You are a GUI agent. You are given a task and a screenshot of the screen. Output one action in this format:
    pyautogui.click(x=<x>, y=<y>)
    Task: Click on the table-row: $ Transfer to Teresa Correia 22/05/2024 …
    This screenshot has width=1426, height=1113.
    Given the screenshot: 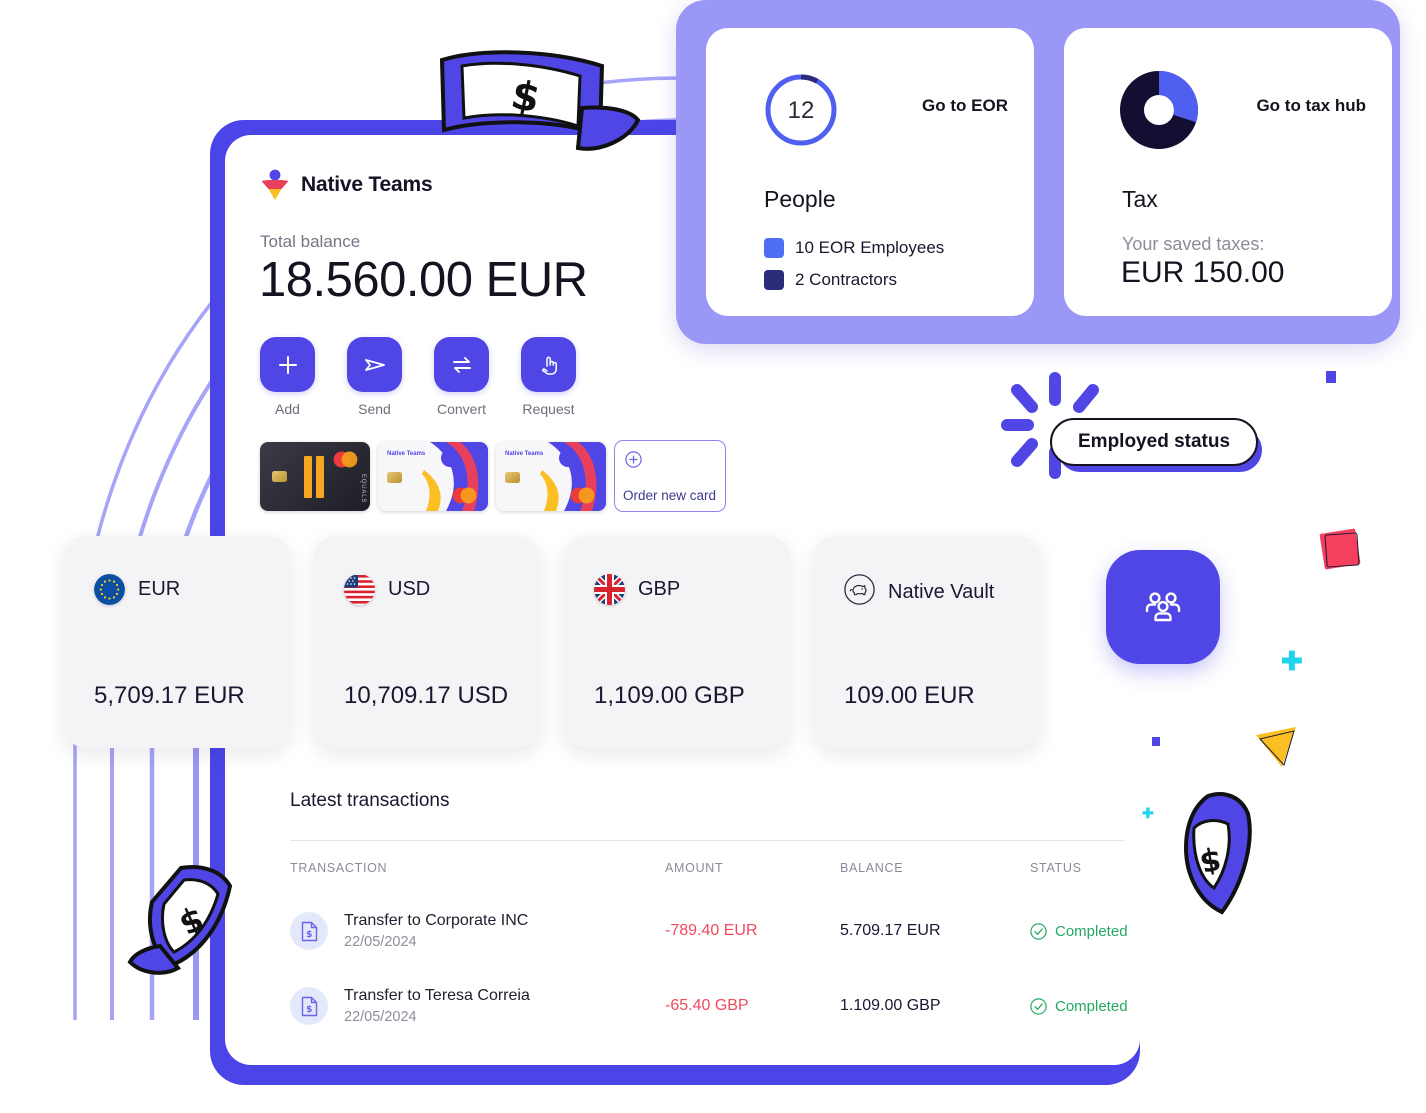 What is the action you would take?
    pyautogui.click(x=715, y=1006)
    